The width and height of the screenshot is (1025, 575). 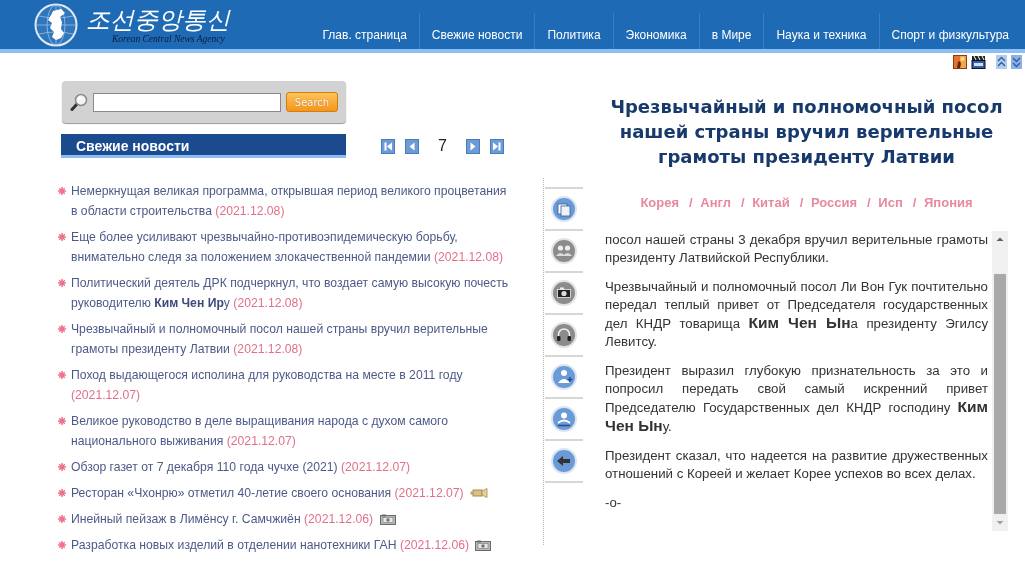 I want to click on add-person-icon, so click(x=564, y=377).